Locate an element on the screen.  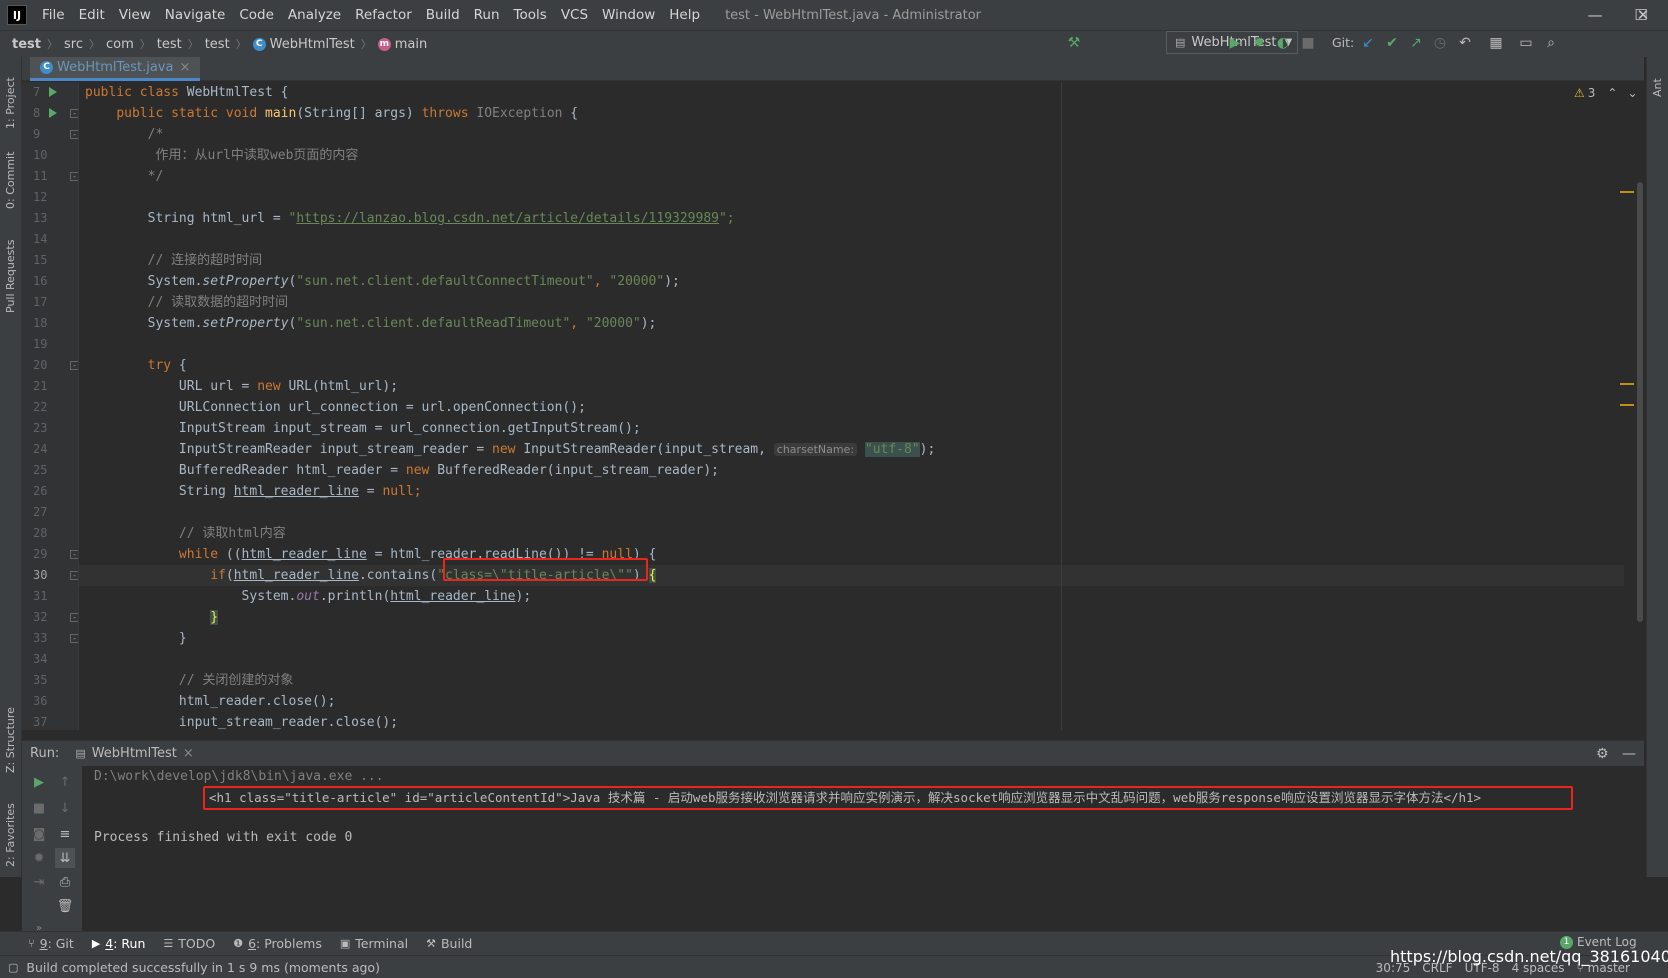
rerun-icon: ▶ is located at coordinates (39, 782).